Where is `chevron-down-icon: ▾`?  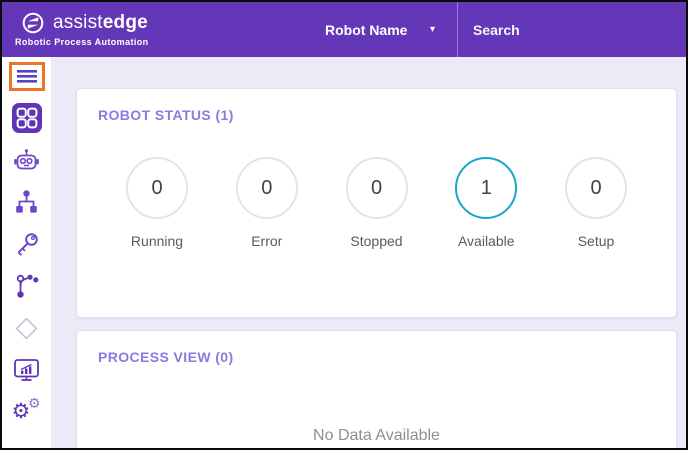 chevron-down-icon: ▾ is located at coordinates (432, 29).